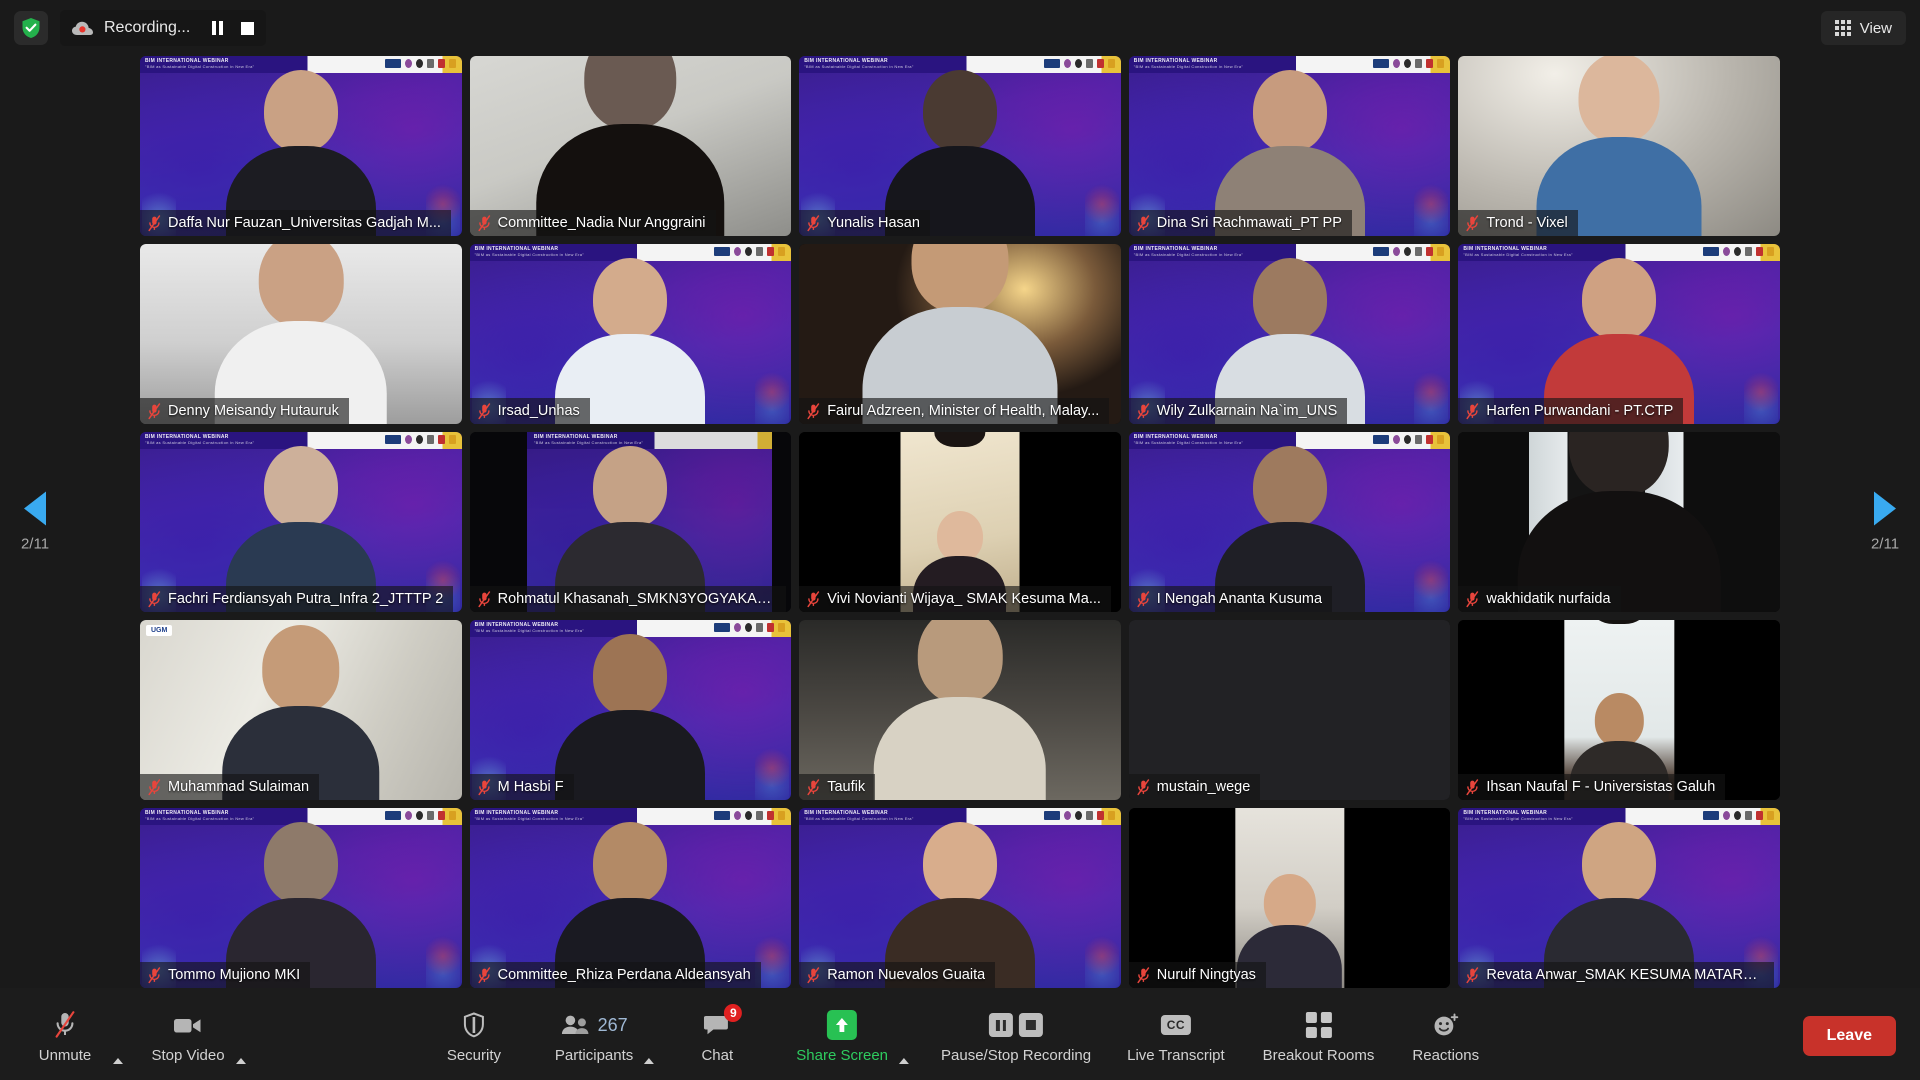  I want to click on participant-name: Committee_Rhiza Perdana Aldeansyah, so click(624, 975).